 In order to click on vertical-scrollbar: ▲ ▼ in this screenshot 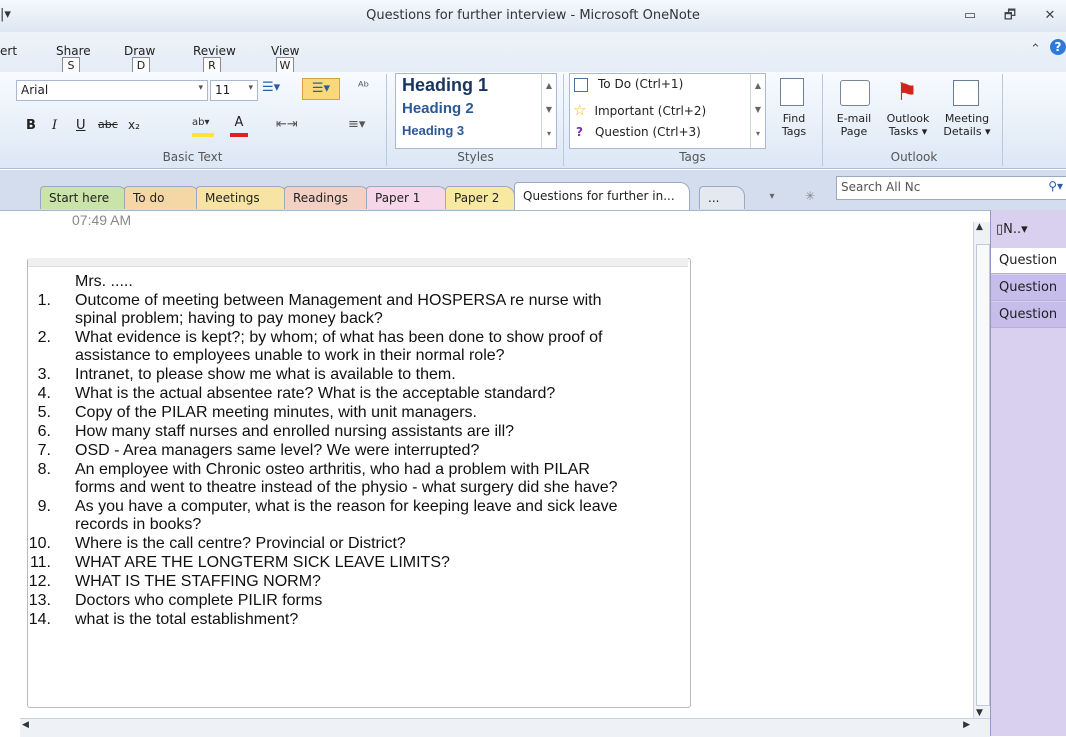, I will do `click(982, 470)`.